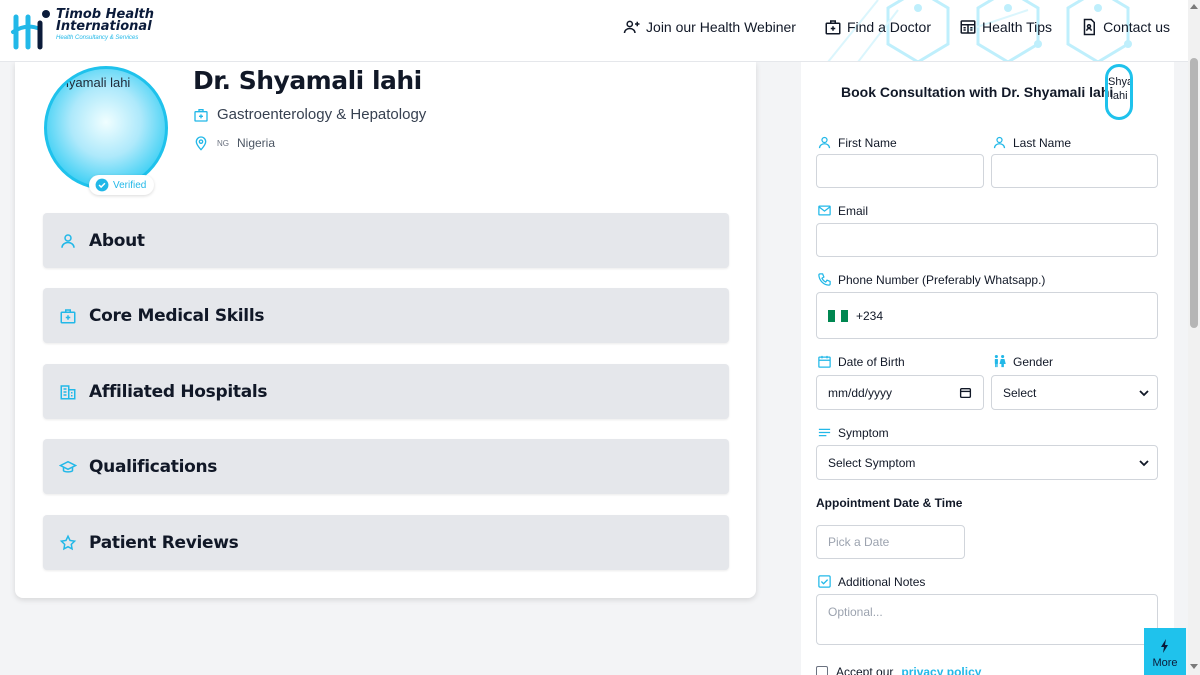 Image resolution: width=1200 pixels, height=675 pixels. Describe the element at coordinates (965, 392) in the screenshot. I see `calendar-picker-icon` at that location.